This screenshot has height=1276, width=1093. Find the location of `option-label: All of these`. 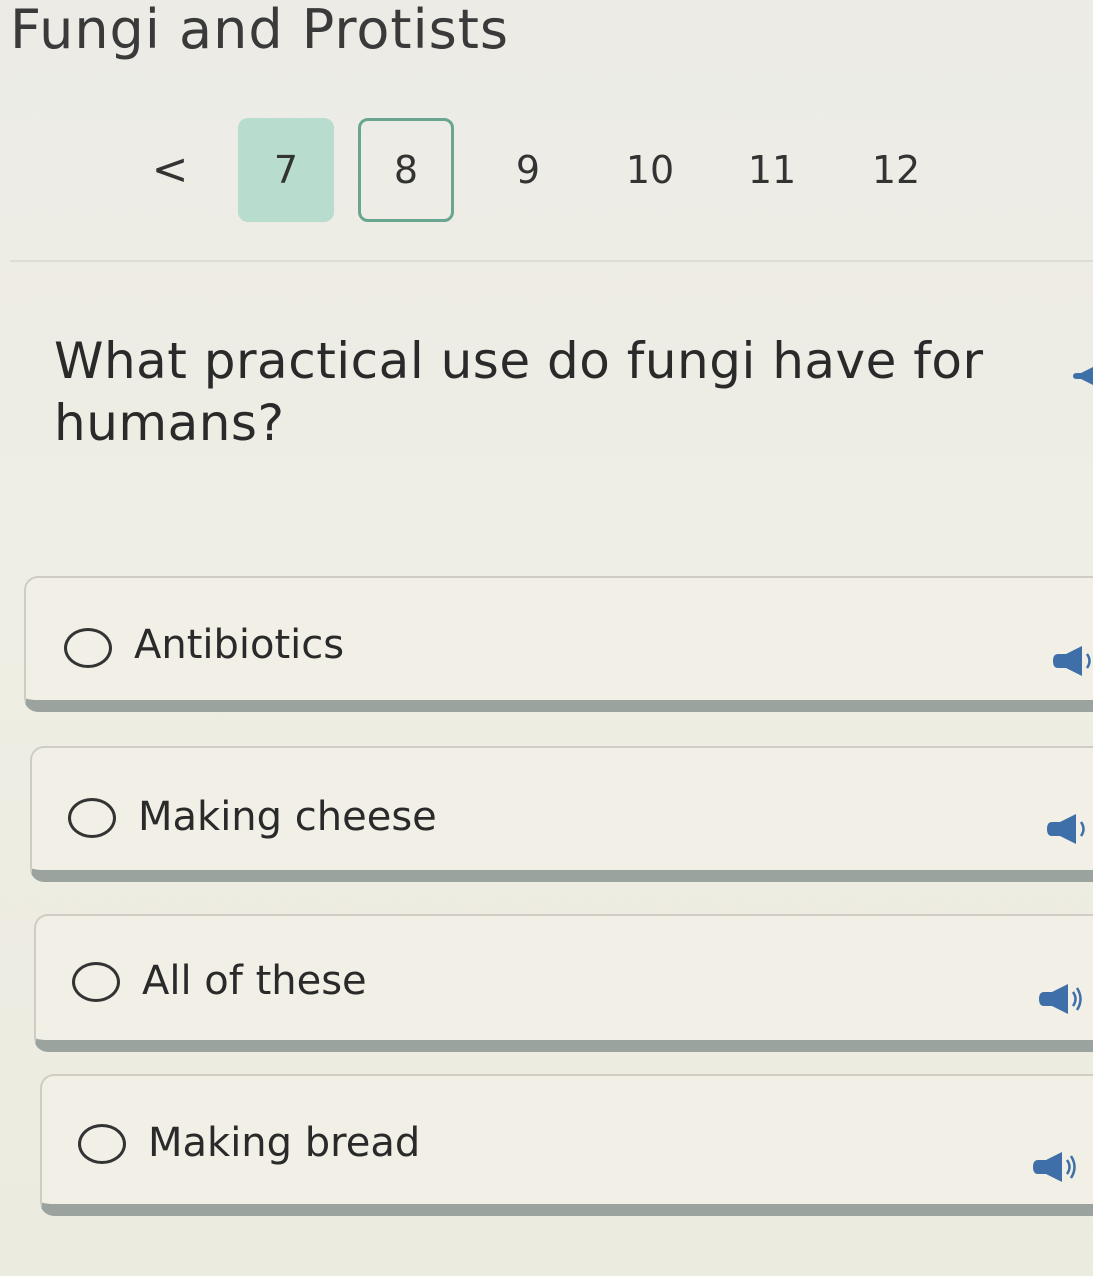

option-label: All of these is located at coordinates (254, 981).